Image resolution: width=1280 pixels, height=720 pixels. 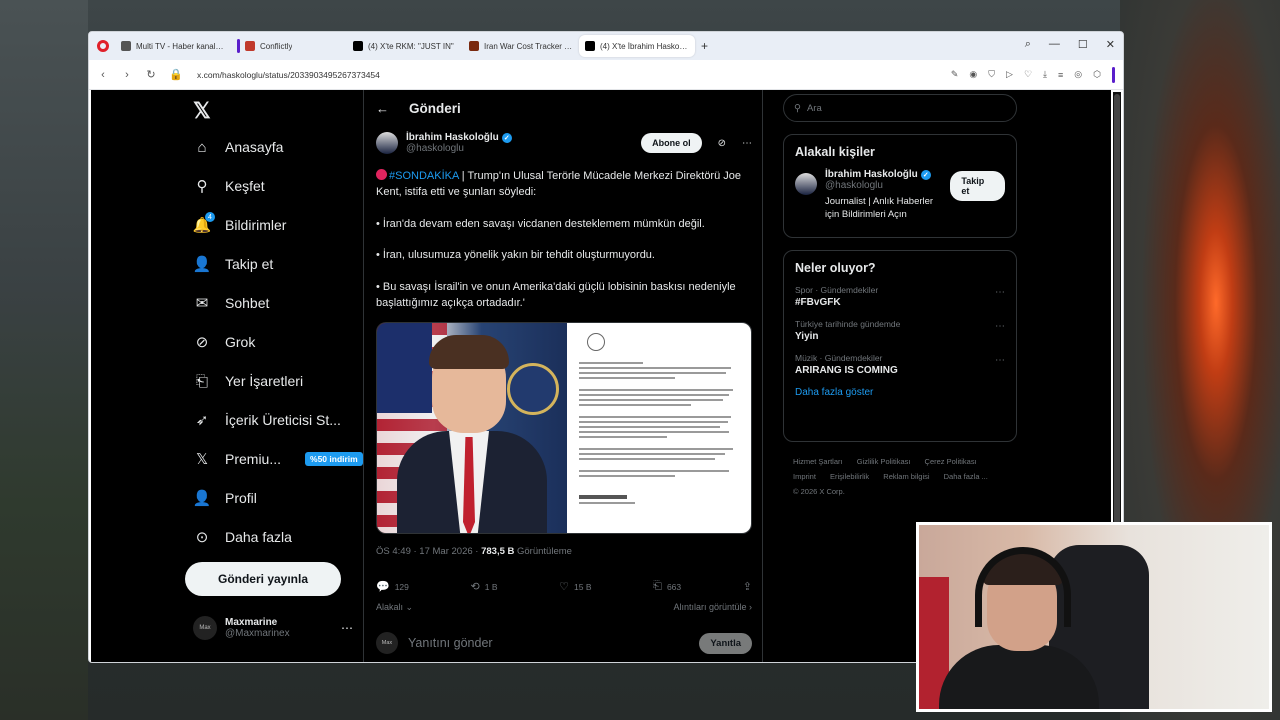 What do you see at coordinates (1060, 75) in the screenshot?
I see `menu-icon: ≡` at bounding box center [1060, 75].